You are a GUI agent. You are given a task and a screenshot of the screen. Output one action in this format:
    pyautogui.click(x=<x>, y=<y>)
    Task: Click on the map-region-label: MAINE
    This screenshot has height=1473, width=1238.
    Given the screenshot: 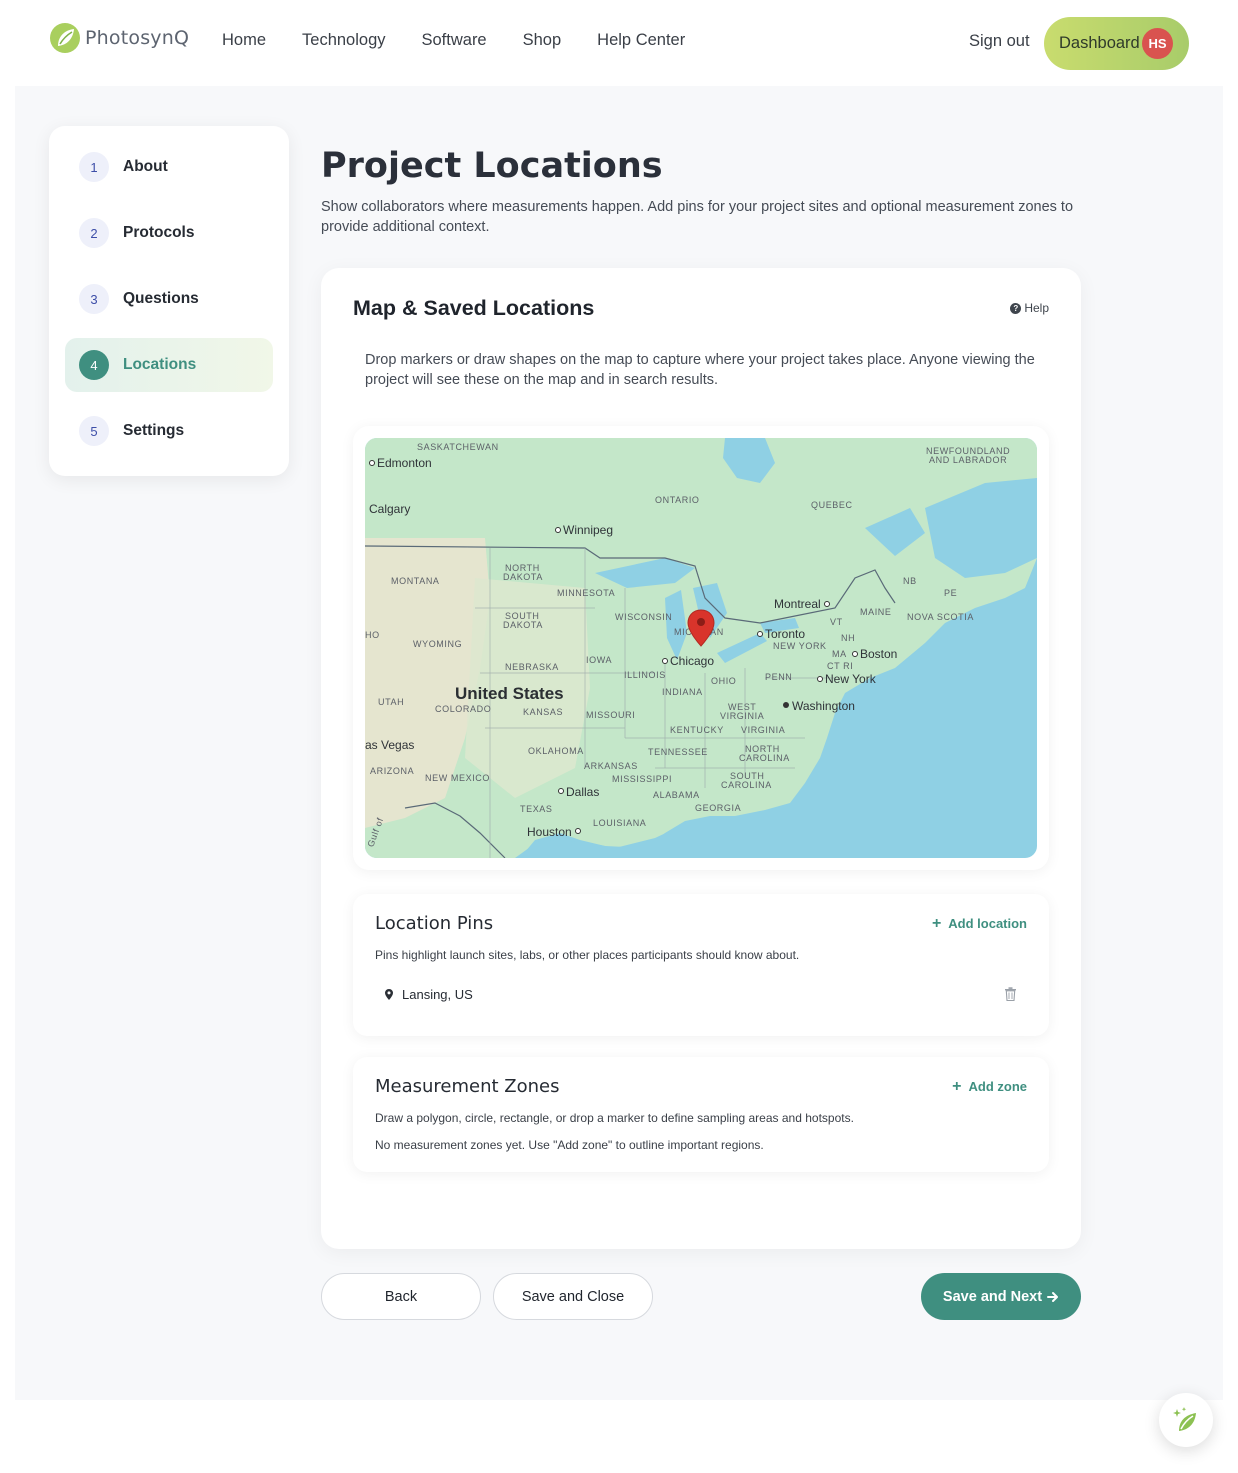 What is the action you would take?
    pyautogui.click(x=876, y=612)
    